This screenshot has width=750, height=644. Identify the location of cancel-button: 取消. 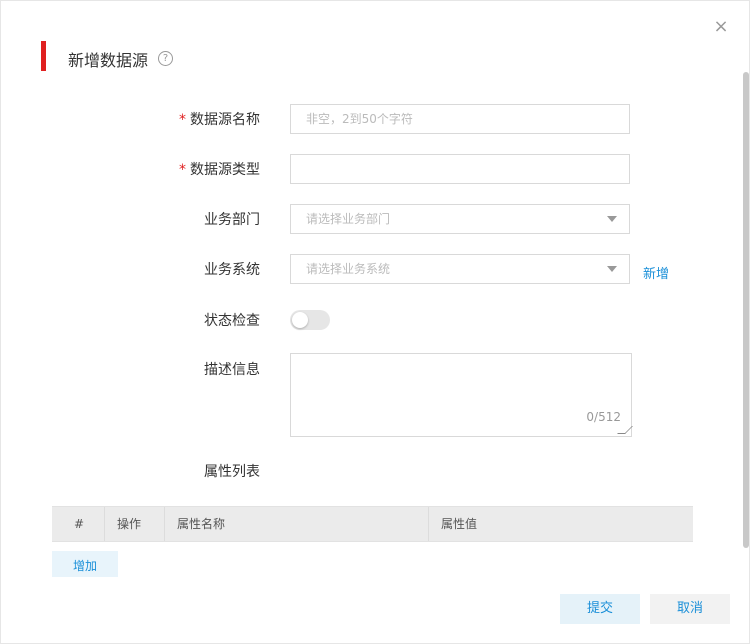
(690, 609).